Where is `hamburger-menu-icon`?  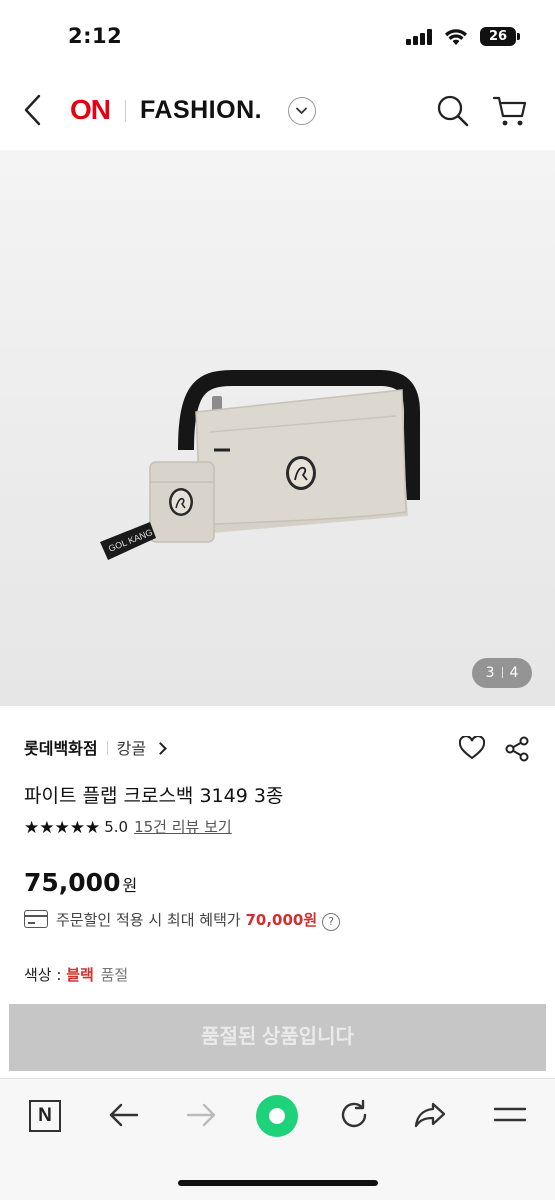 hamburger-menu-icon is located at coordinates (510, 1114).